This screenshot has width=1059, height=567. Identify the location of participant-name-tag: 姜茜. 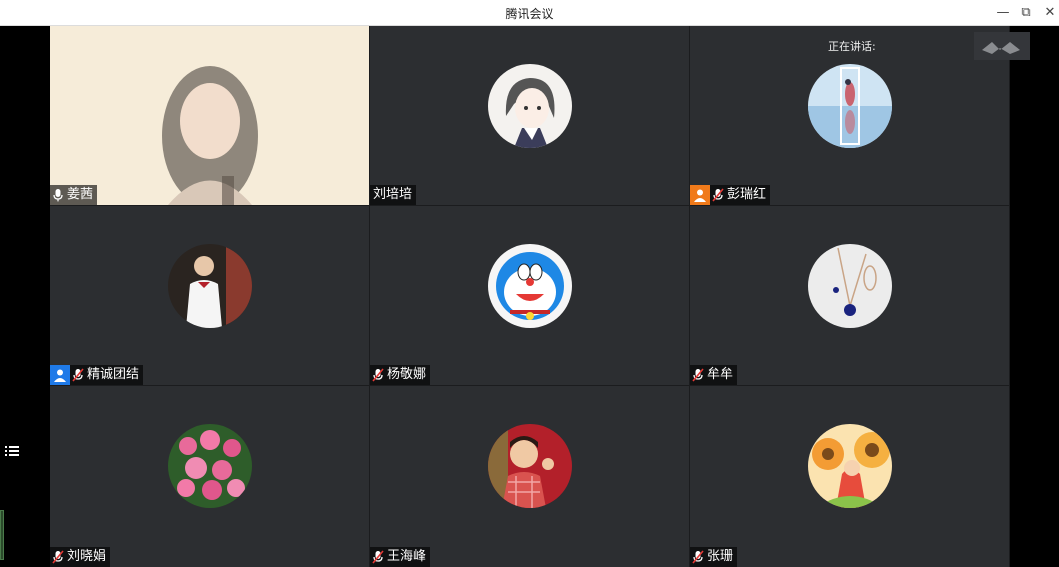
(74, 195).